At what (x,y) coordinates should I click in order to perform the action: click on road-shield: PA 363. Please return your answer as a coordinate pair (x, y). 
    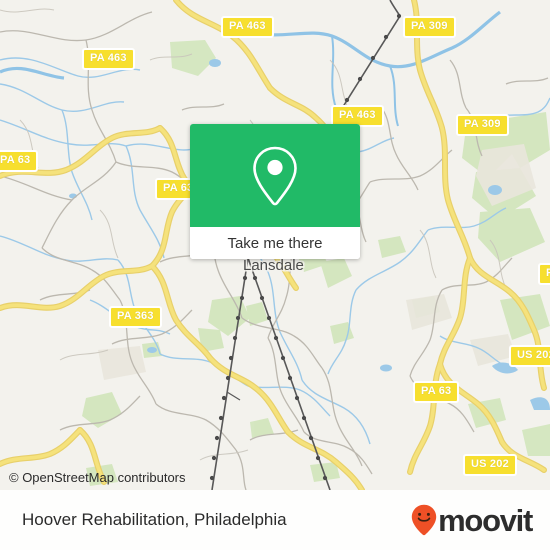
    Looking at the image, I should click on (135, 317).